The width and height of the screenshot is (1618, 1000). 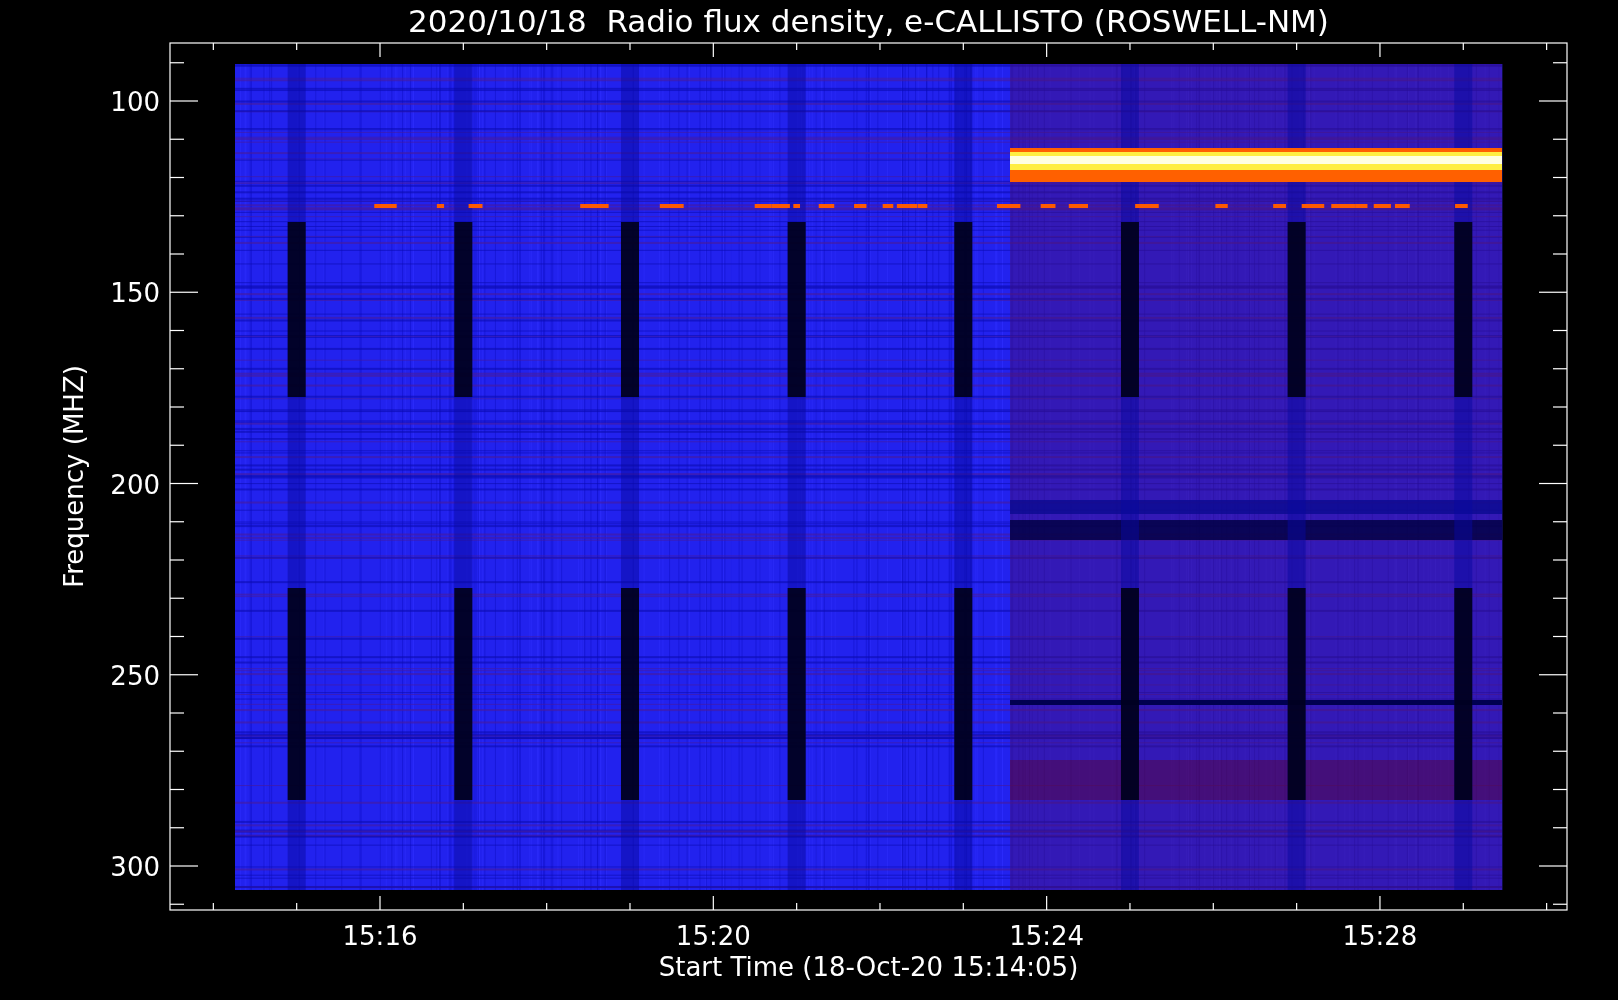 What do you see at coordinates (135, 293) in the screenshot?
I see `y-tick-label: 150` at bounding box center [135, 293].